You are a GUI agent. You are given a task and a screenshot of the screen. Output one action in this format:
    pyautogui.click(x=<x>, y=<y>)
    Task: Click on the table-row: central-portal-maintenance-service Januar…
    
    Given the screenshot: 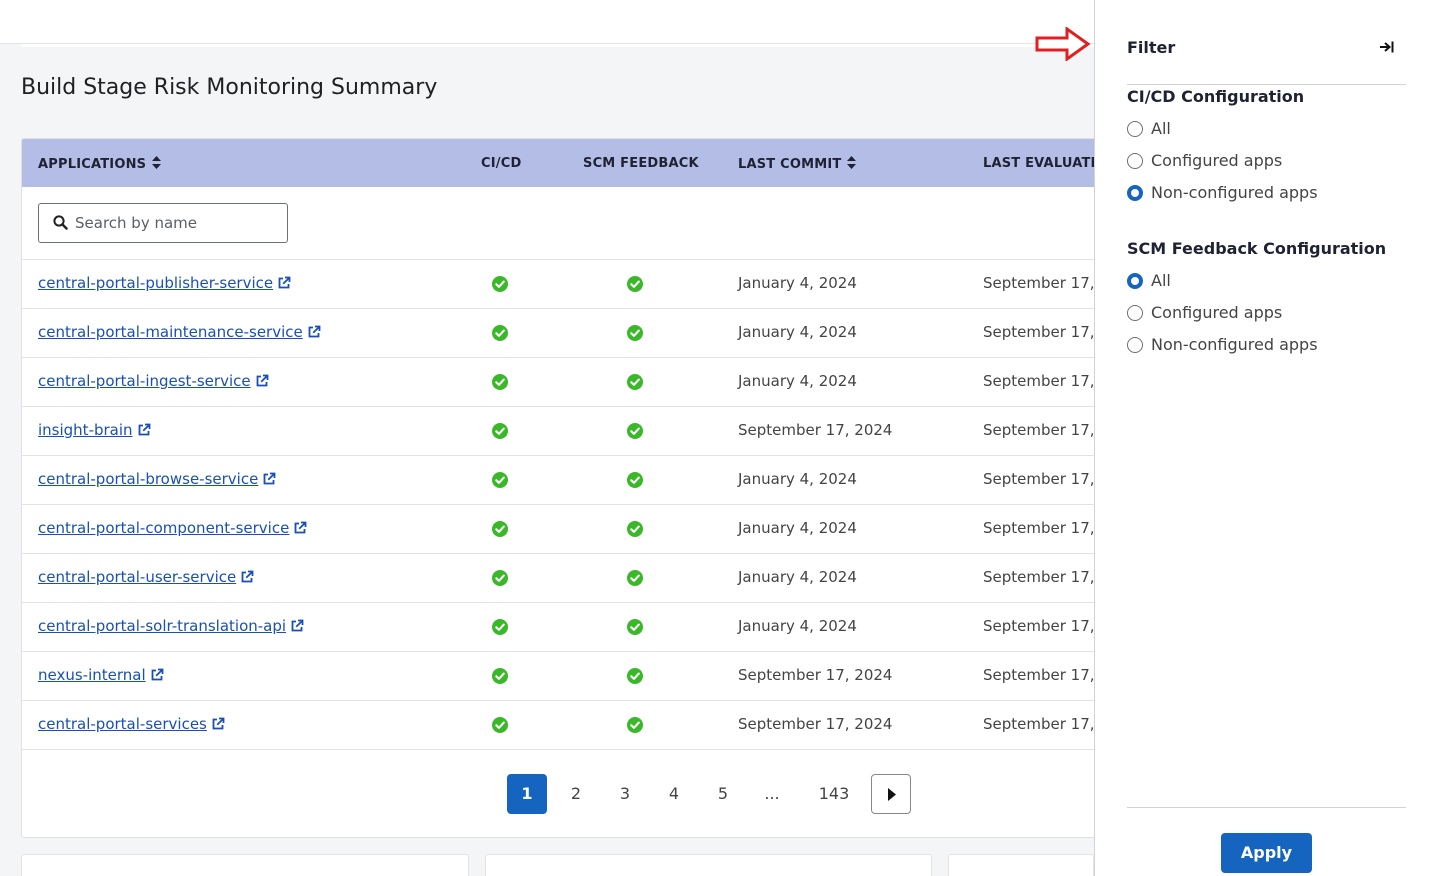 What is the action you would take?
    pyautogui.click(x=566, y=333)
    